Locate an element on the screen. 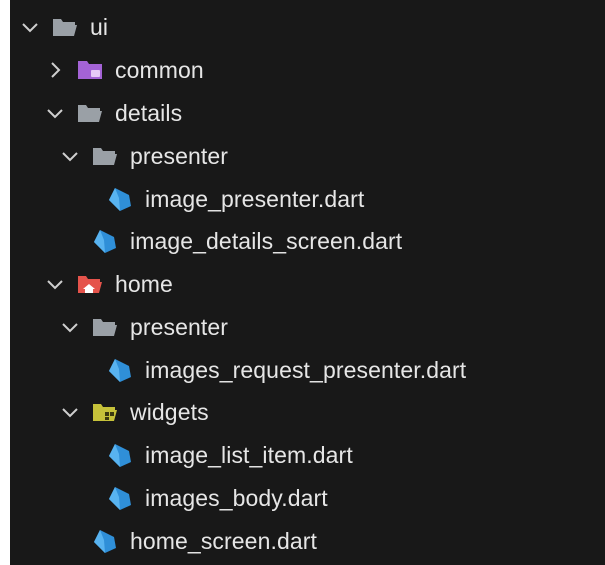  tree-item-image-details-screen-dart: image_details_screen.dart is located at coordinates (307, 241).